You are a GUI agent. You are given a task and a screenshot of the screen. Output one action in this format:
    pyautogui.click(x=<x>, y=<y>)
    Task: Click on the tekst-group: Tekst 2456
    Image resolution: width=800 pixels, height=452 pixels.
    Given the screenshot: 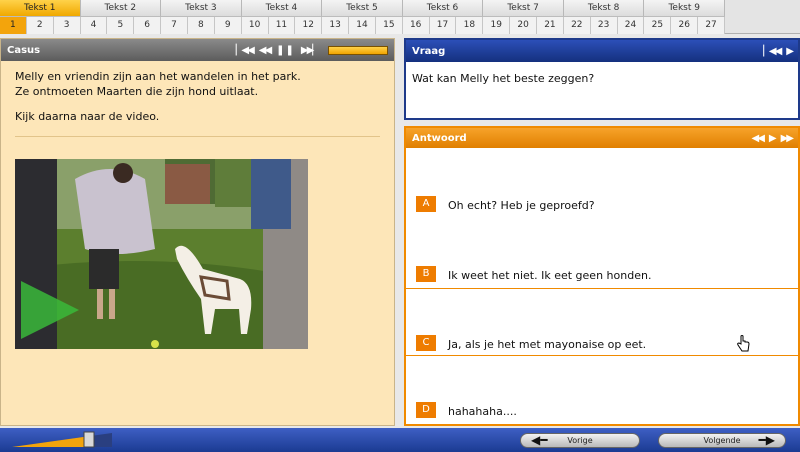 What is the action you would take?
    pyautogui.click(x=121, y=17)
    